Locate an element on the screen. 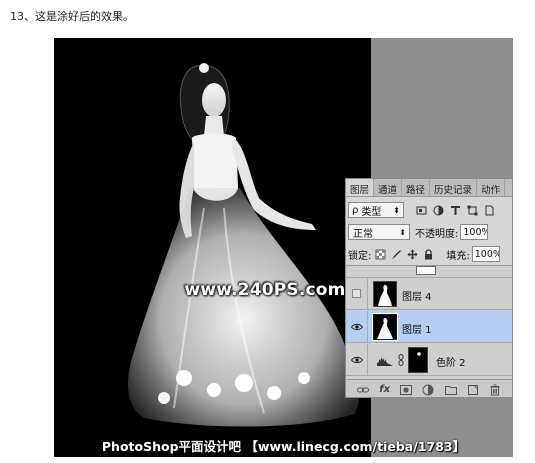 This screenshot has width=535, height=463. lock-row: 锁定: 填充: 100% is located at coordinates (430, 254).